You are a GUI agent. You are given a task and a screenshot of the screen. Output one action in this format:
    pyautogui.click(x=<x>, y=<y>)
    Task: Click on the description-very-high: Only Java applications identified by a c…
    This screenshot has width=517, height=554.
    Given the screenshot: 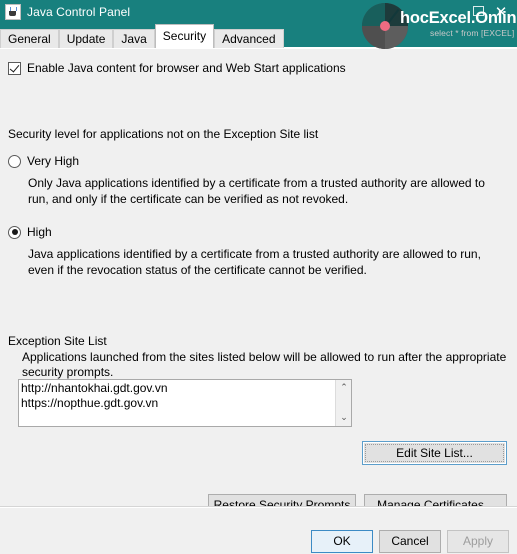 What is the action you would take?
    pyautogui.click(x=256, y=191)
    